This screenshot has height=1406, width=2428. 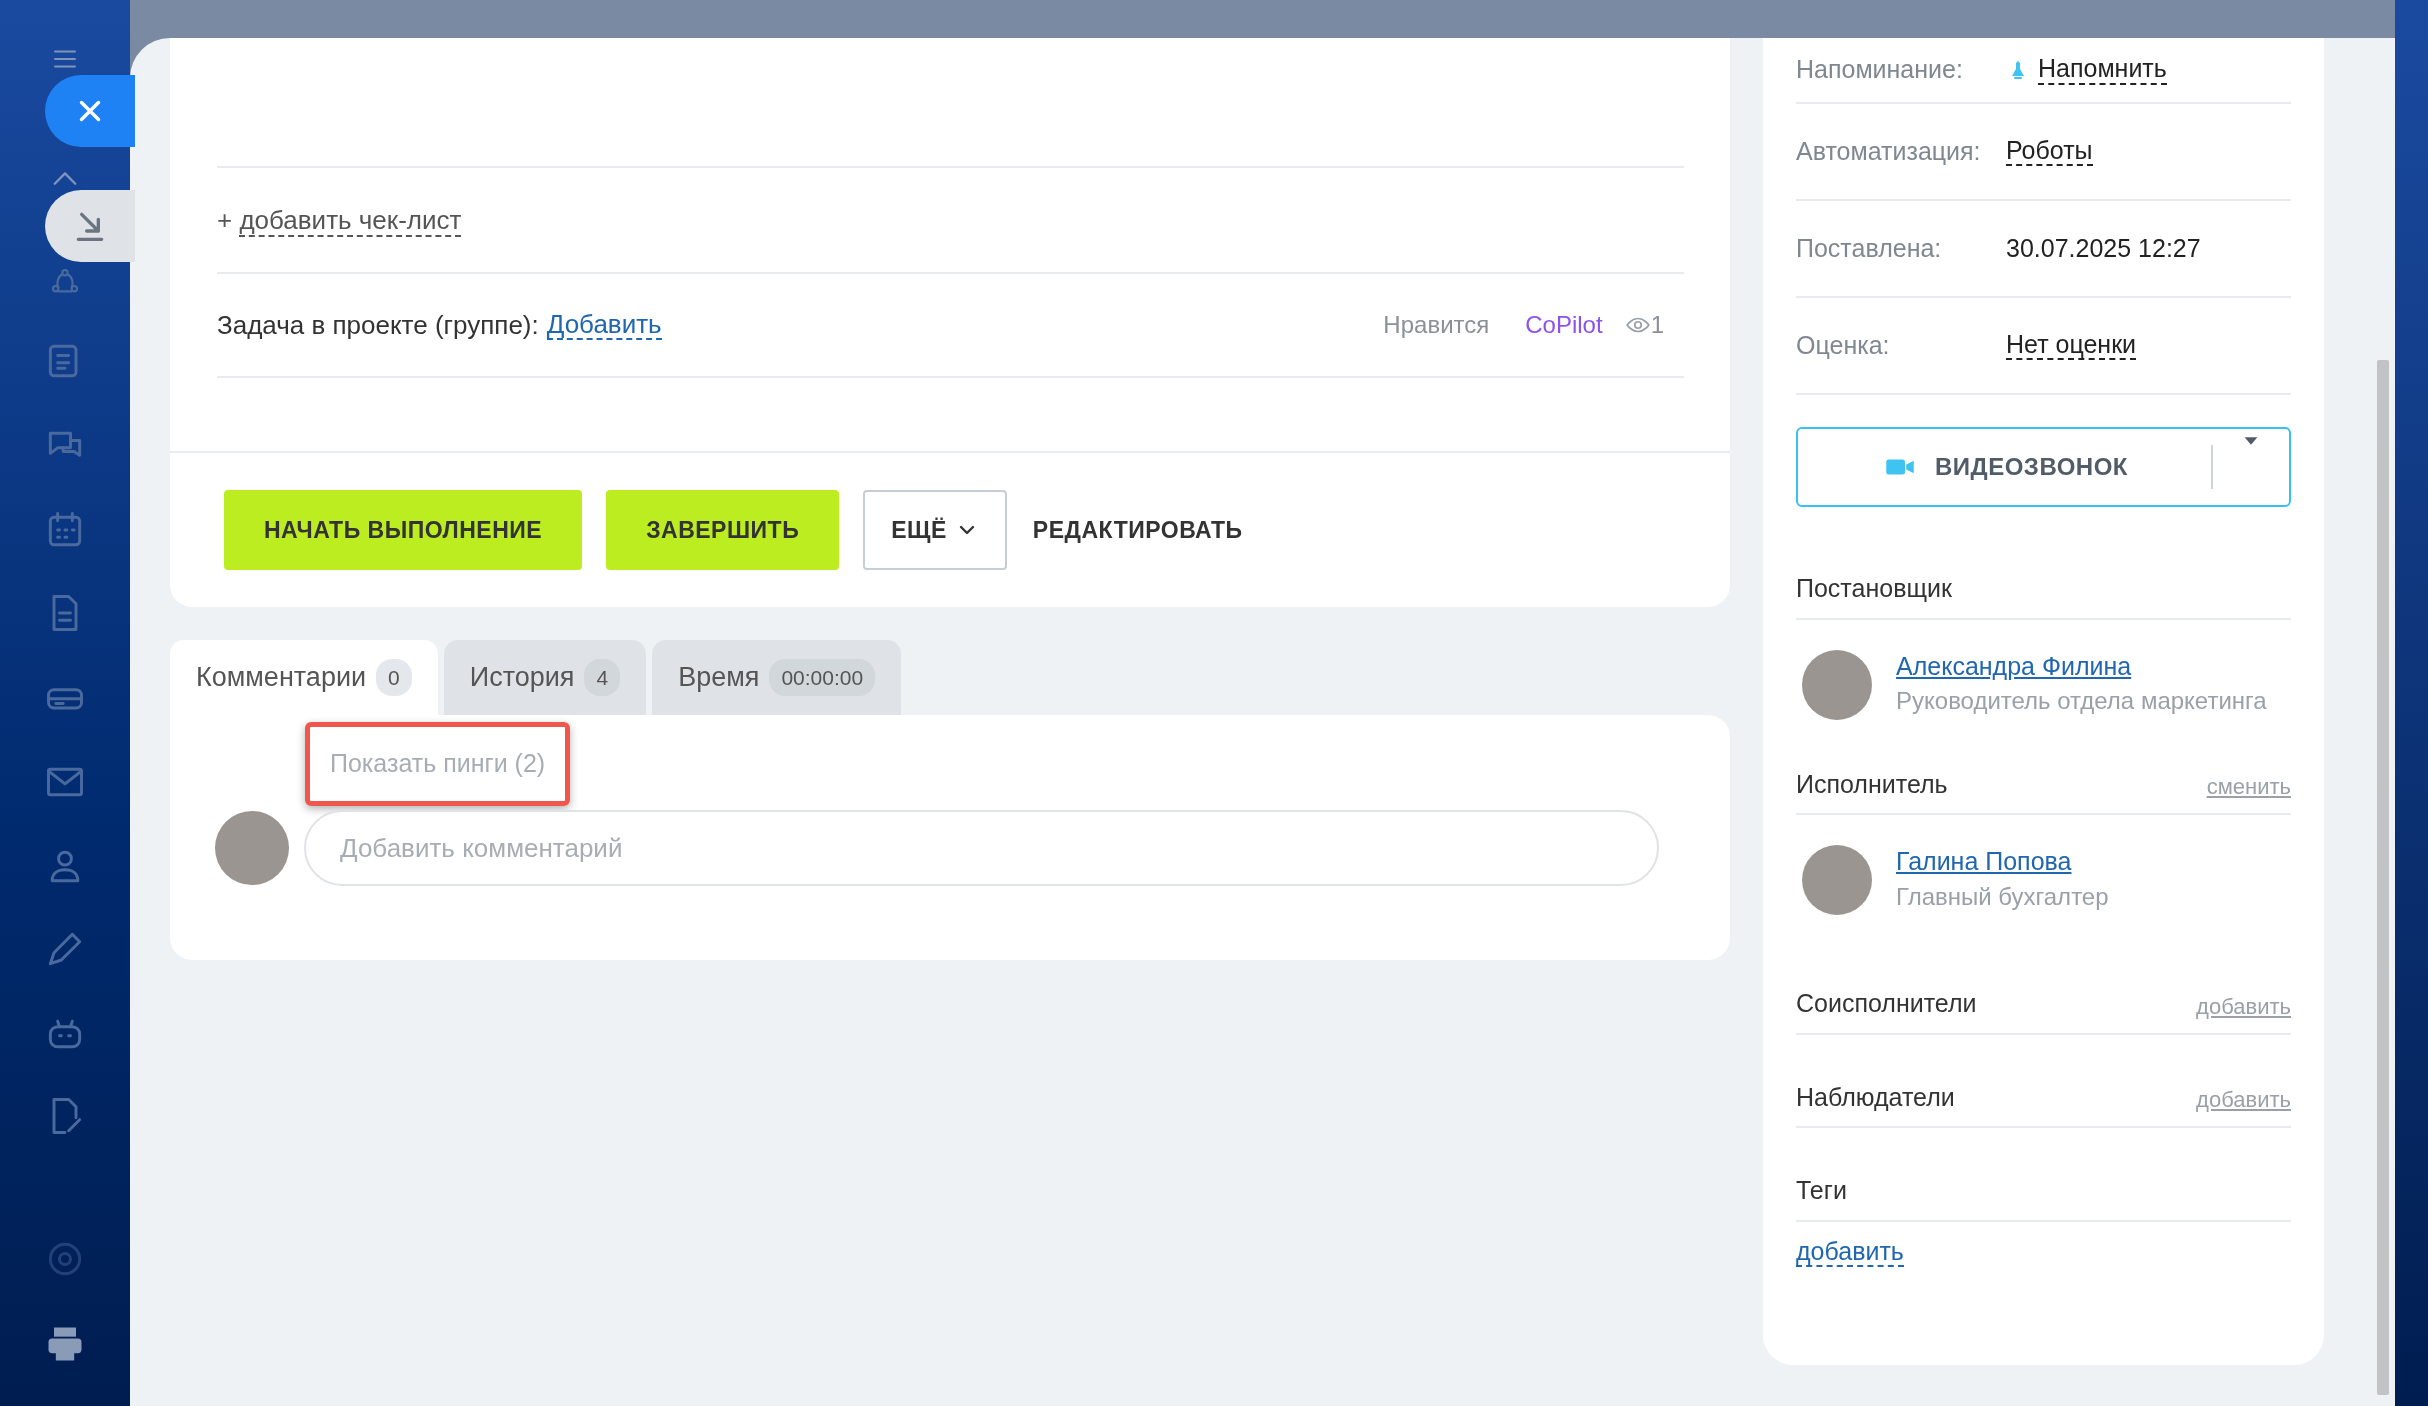 What do you see at coordinates (2383, 877) in the screenshot?
I see `scrollbar` at bounding box center [2383, 877].